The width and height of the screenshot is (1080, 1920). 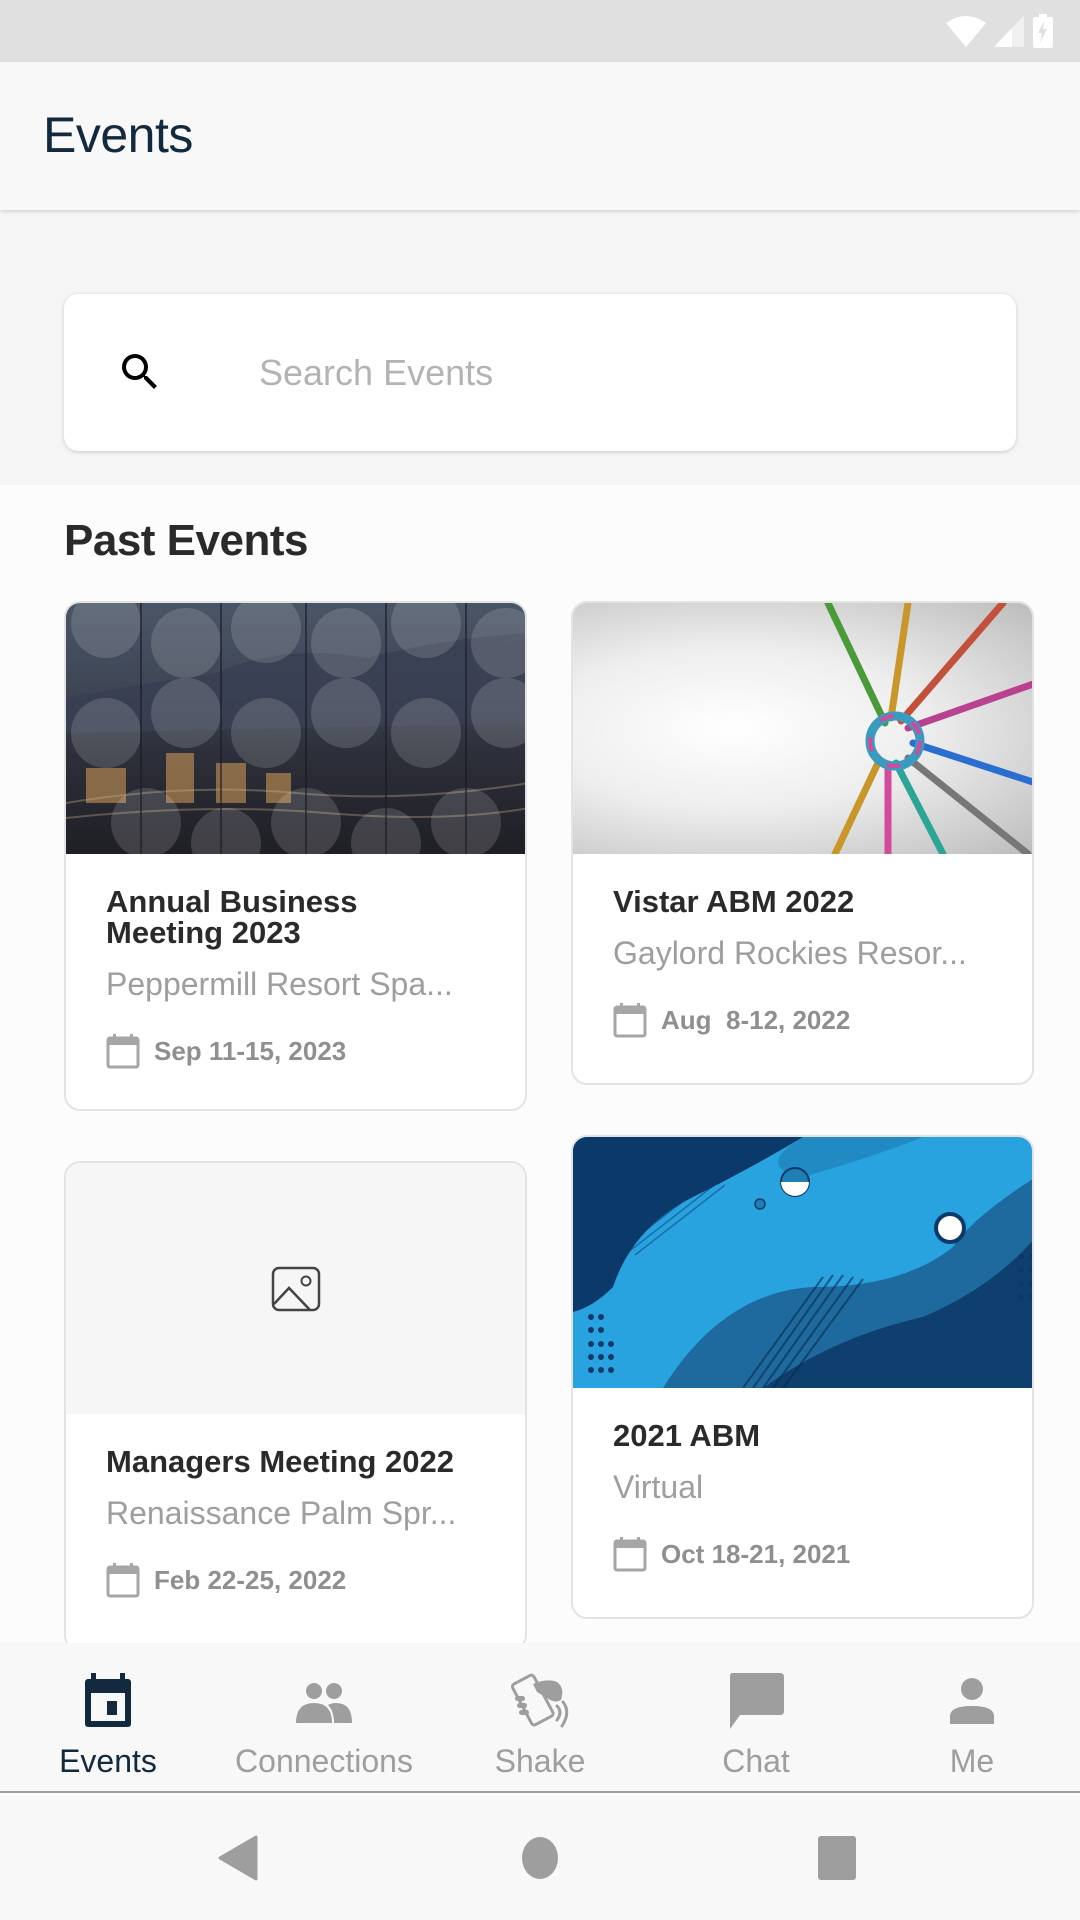 I want to click on status-icons, so click(x=1000, y=31).